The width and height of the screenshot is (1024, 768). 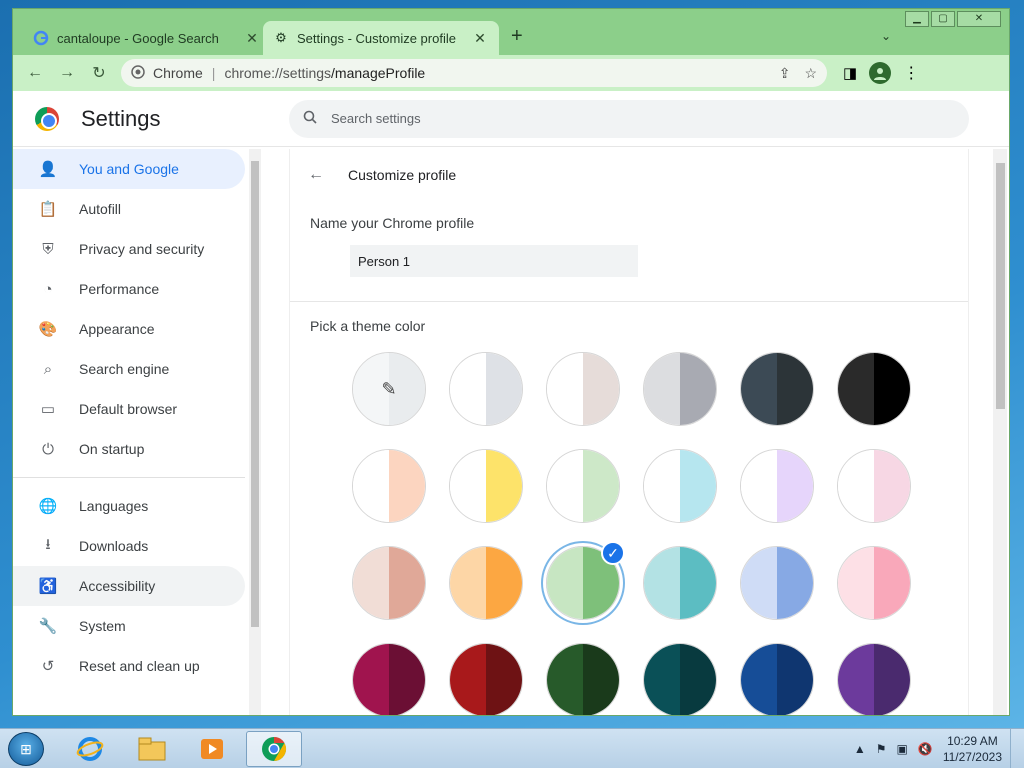 I want to click on sidebar-item-you-and-google: 👤 You and Google, so click(x=129, y=169).